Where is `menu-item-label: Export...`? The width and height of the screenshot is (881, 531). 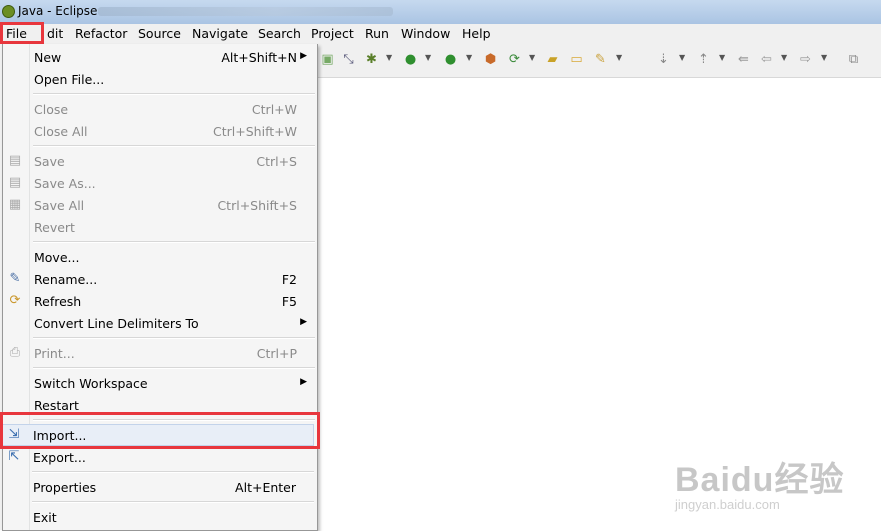
menu-item-label: Export... is located at coordinates (59, 457).